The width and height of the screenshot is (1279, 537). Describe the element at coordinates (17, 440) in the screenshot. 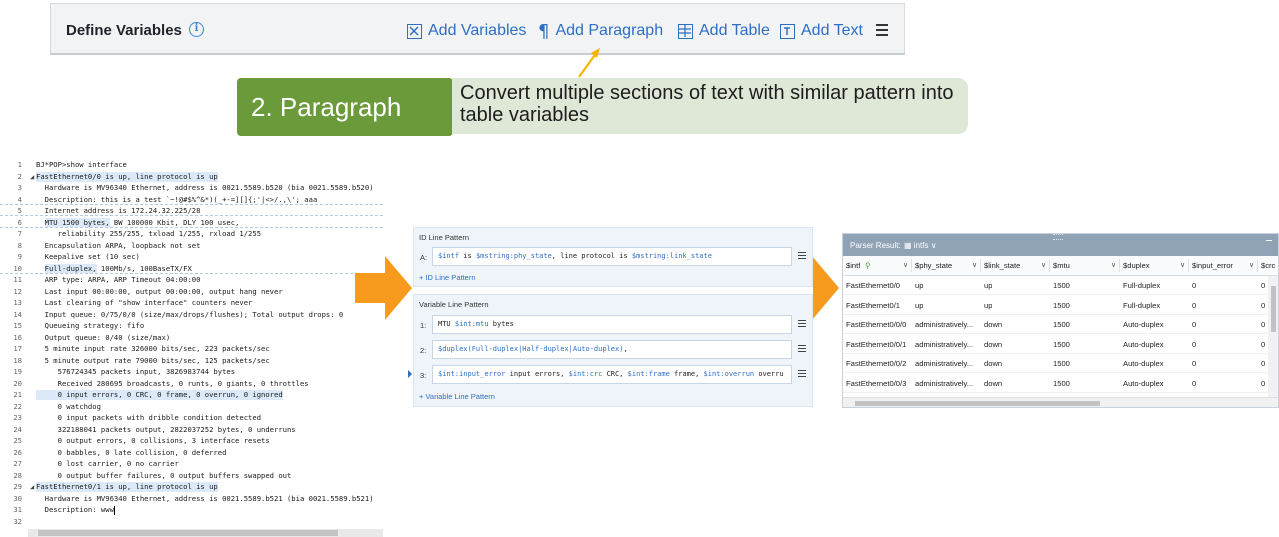

I see `line-number: 25` at that location.